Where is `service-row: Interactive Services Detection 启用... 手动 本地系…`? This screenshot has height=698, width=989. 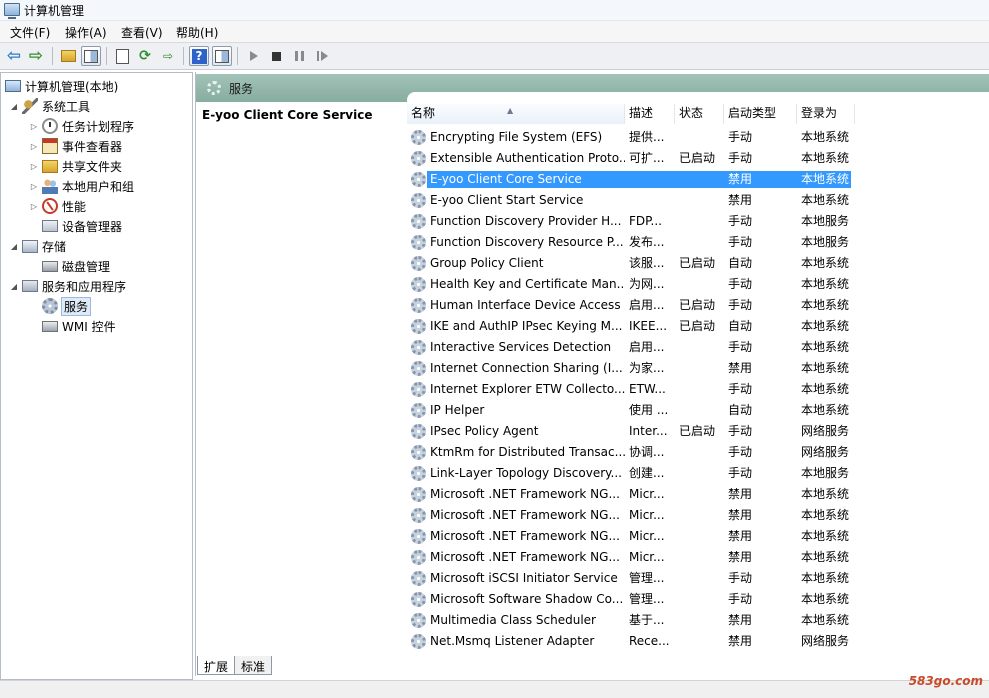
service-row: Interactive Services Detection 启用... 手动 本地系… is located at coordinates (631, 346).